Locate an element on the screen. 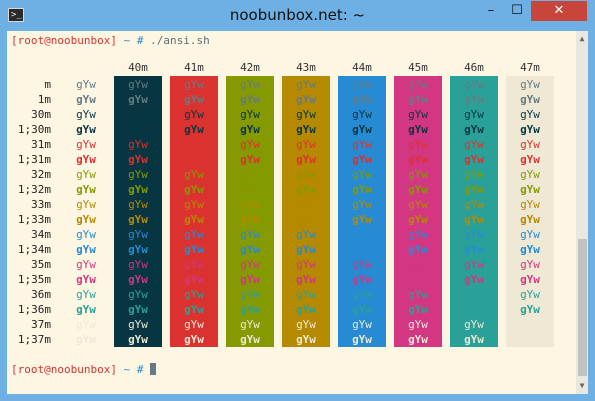  command-line: [root@noobunbox] ~ # ./ansi.sh is located at coordinates (110, 40).